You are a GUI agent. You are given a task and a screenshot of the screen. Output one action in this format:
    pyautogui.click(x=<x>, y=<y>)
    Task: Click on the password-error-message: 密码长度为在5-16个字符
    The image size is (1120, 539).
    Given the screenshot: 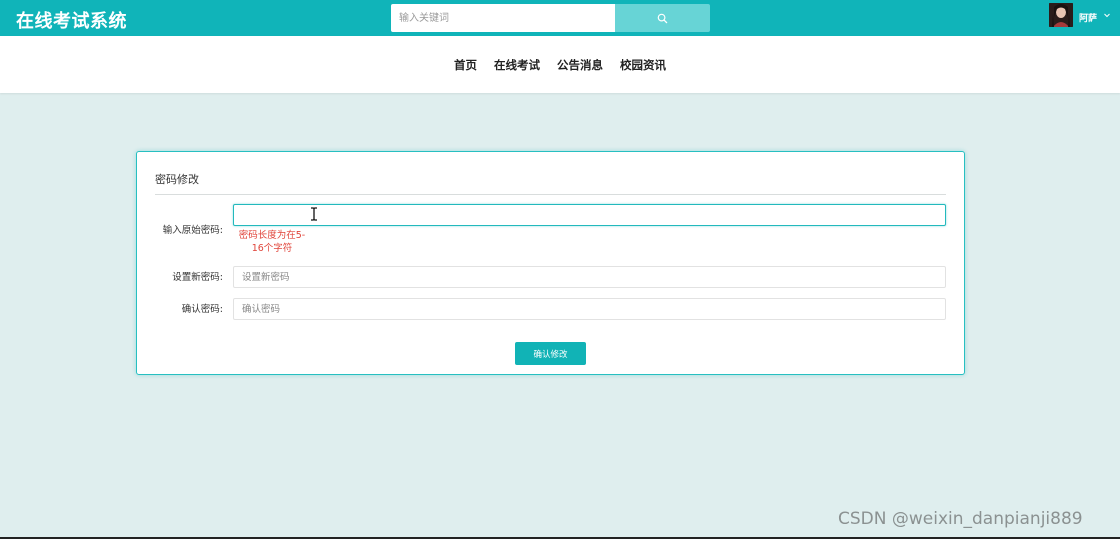 What is the action you would take?
    pyautogui.click(x=272, y=242)
    